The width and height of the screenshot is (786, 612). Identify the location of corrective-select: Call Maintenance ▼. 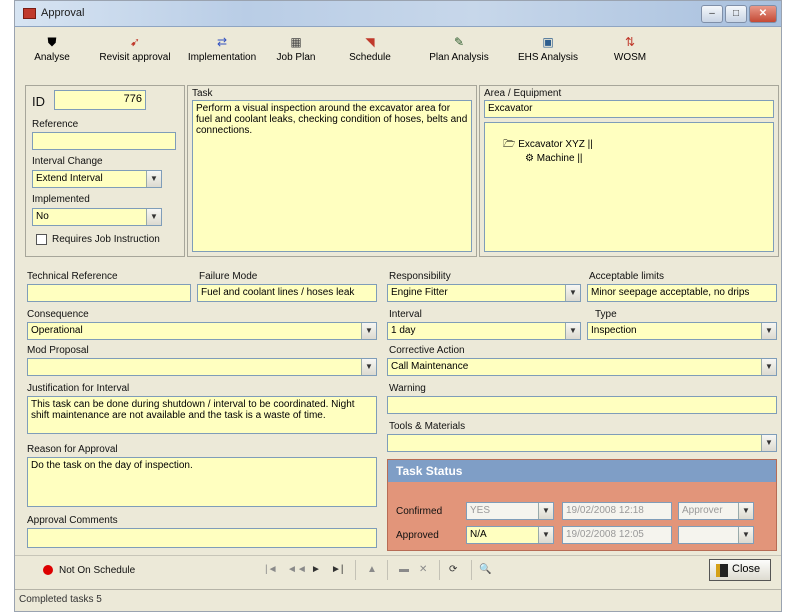
(582, 367).